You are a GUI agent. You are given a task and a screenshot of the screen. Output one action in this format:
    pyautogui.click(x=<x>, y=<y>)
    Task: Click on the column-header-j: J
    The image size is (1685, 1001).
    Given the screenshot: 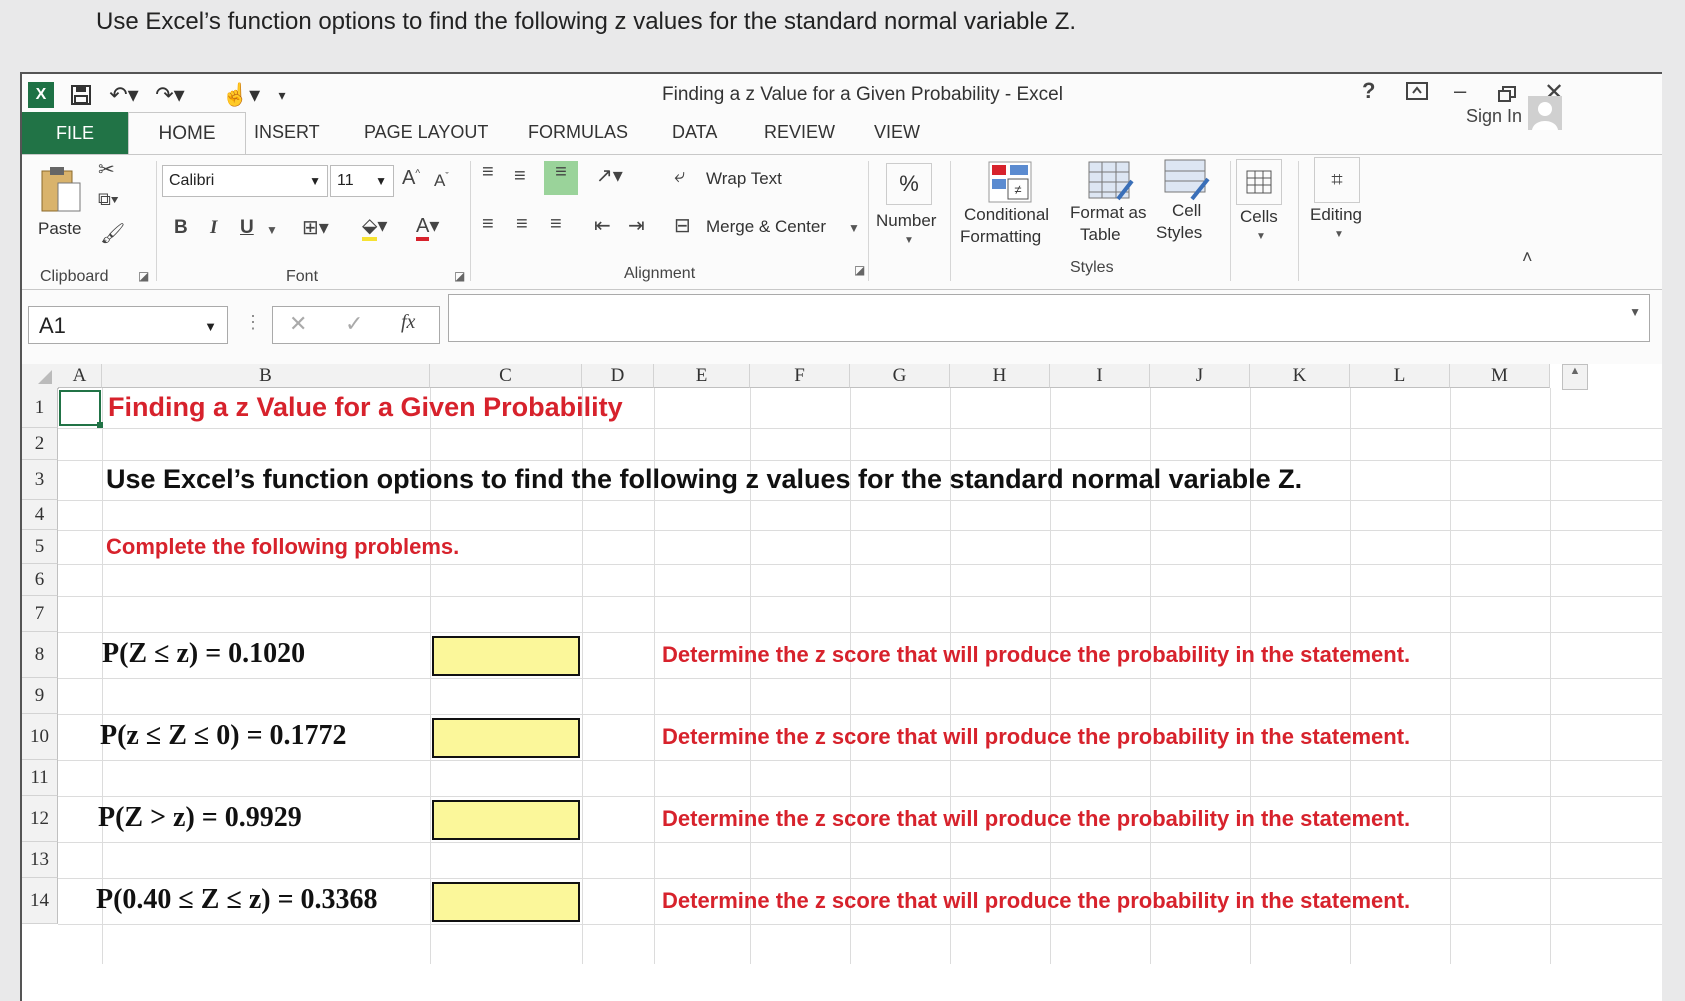 What is the action you would take?
    pyautogui.click(x=1200, y=376)
    